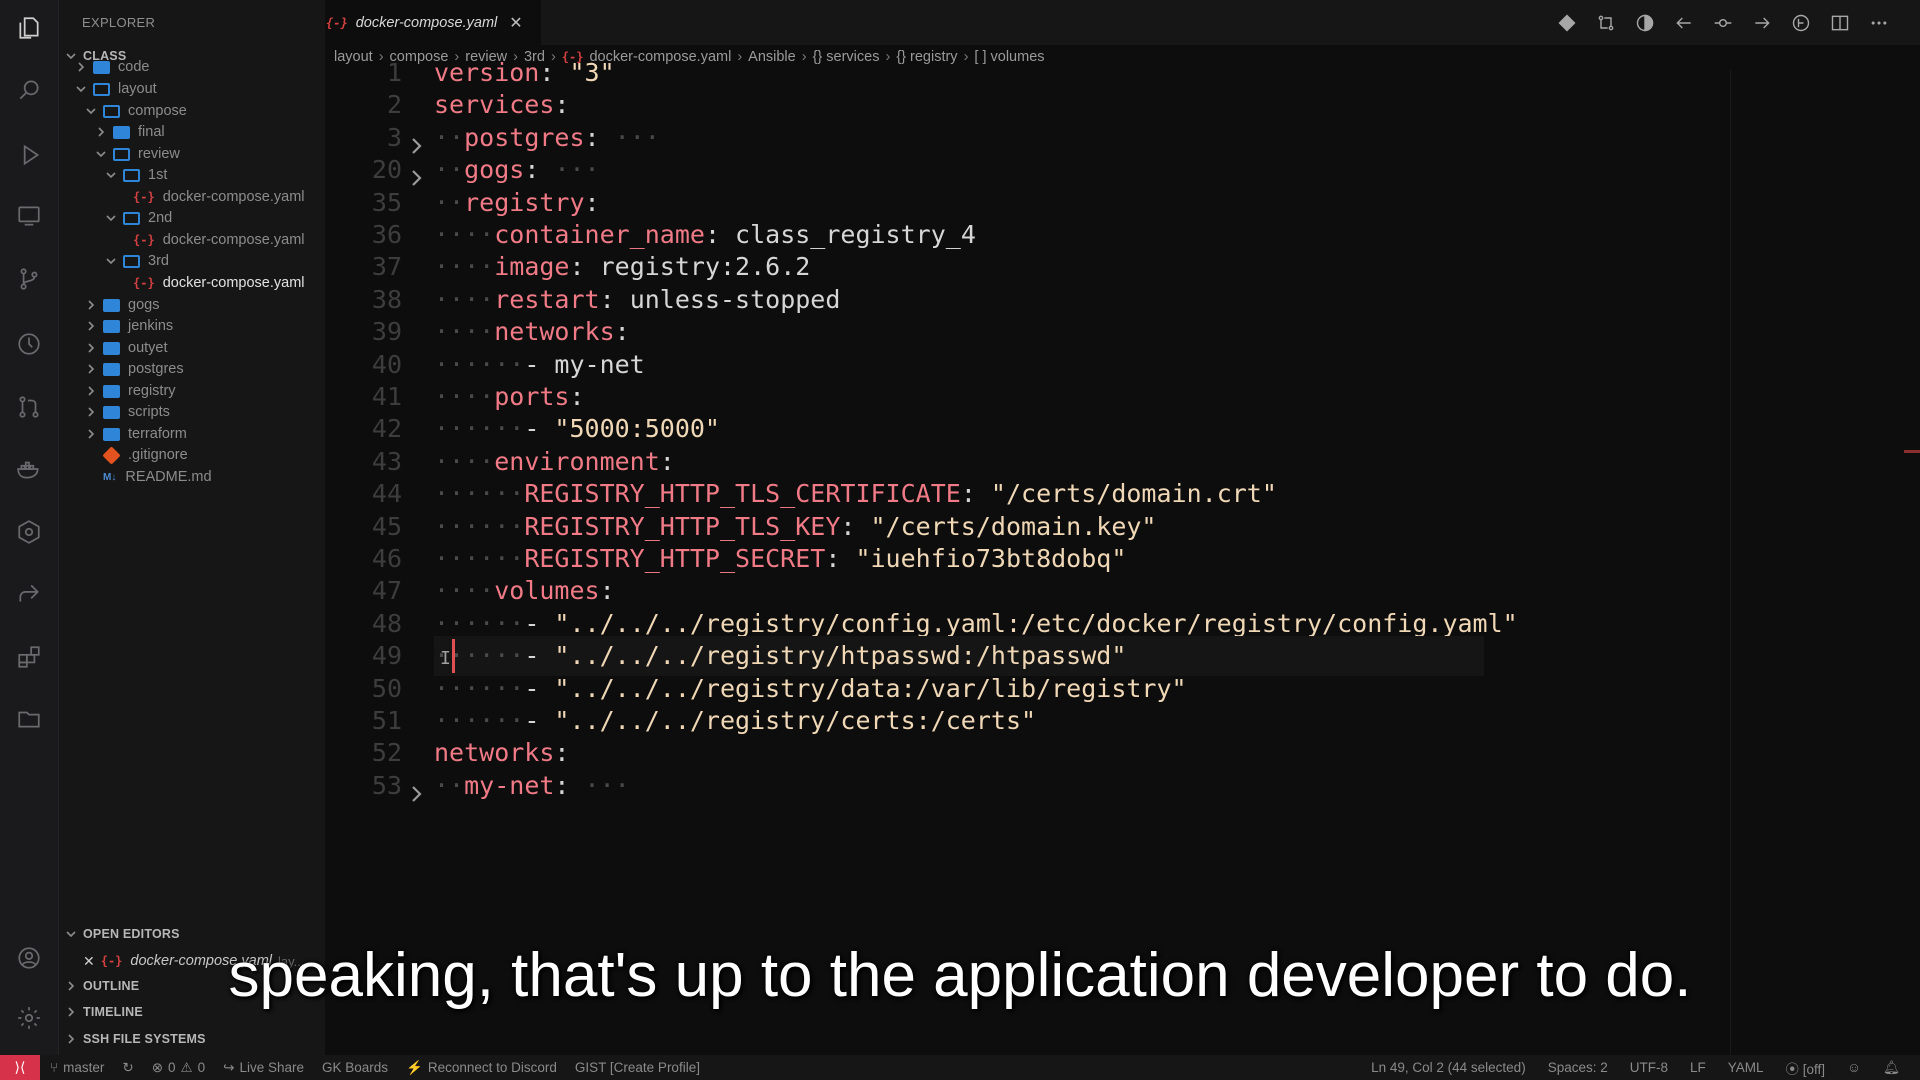 This screenshot has height=1080, width=1920. I want to click on yaml-file-icon: {-}, so click(144, 197).